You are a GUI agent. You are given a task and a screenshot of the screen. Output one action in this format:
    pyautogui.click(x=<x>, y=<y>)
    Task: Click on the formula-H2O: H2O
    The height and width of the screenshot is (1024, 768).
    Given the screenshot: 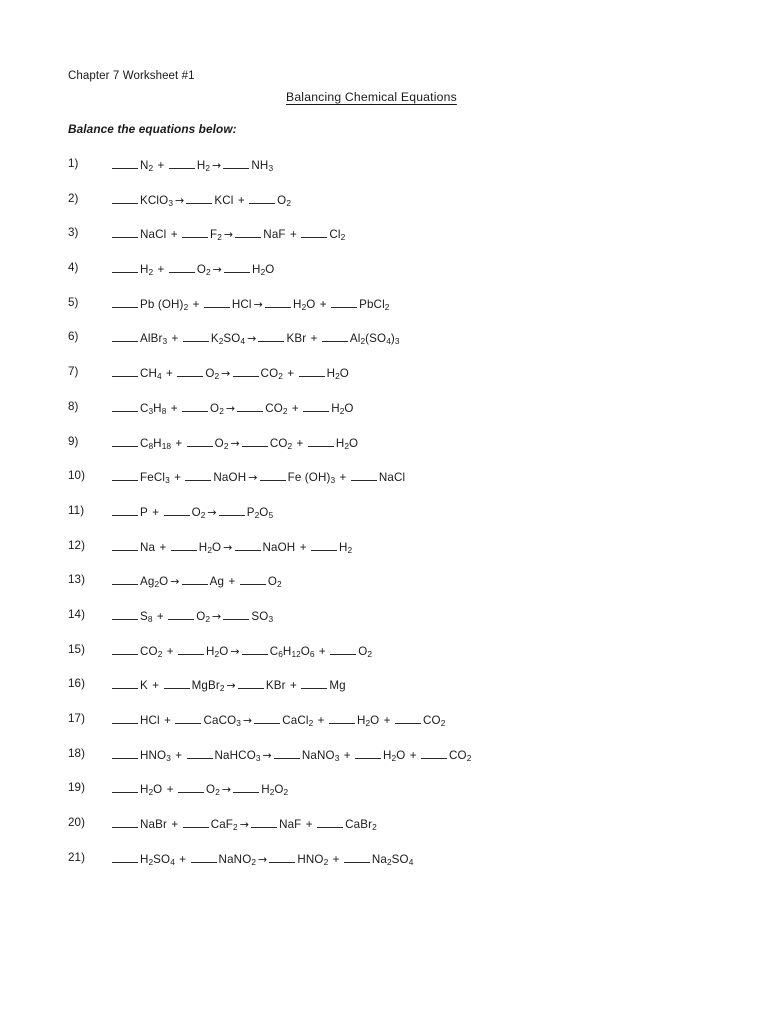 What is the action you would take?
    pyautogui.click(x=347, y=443)
    